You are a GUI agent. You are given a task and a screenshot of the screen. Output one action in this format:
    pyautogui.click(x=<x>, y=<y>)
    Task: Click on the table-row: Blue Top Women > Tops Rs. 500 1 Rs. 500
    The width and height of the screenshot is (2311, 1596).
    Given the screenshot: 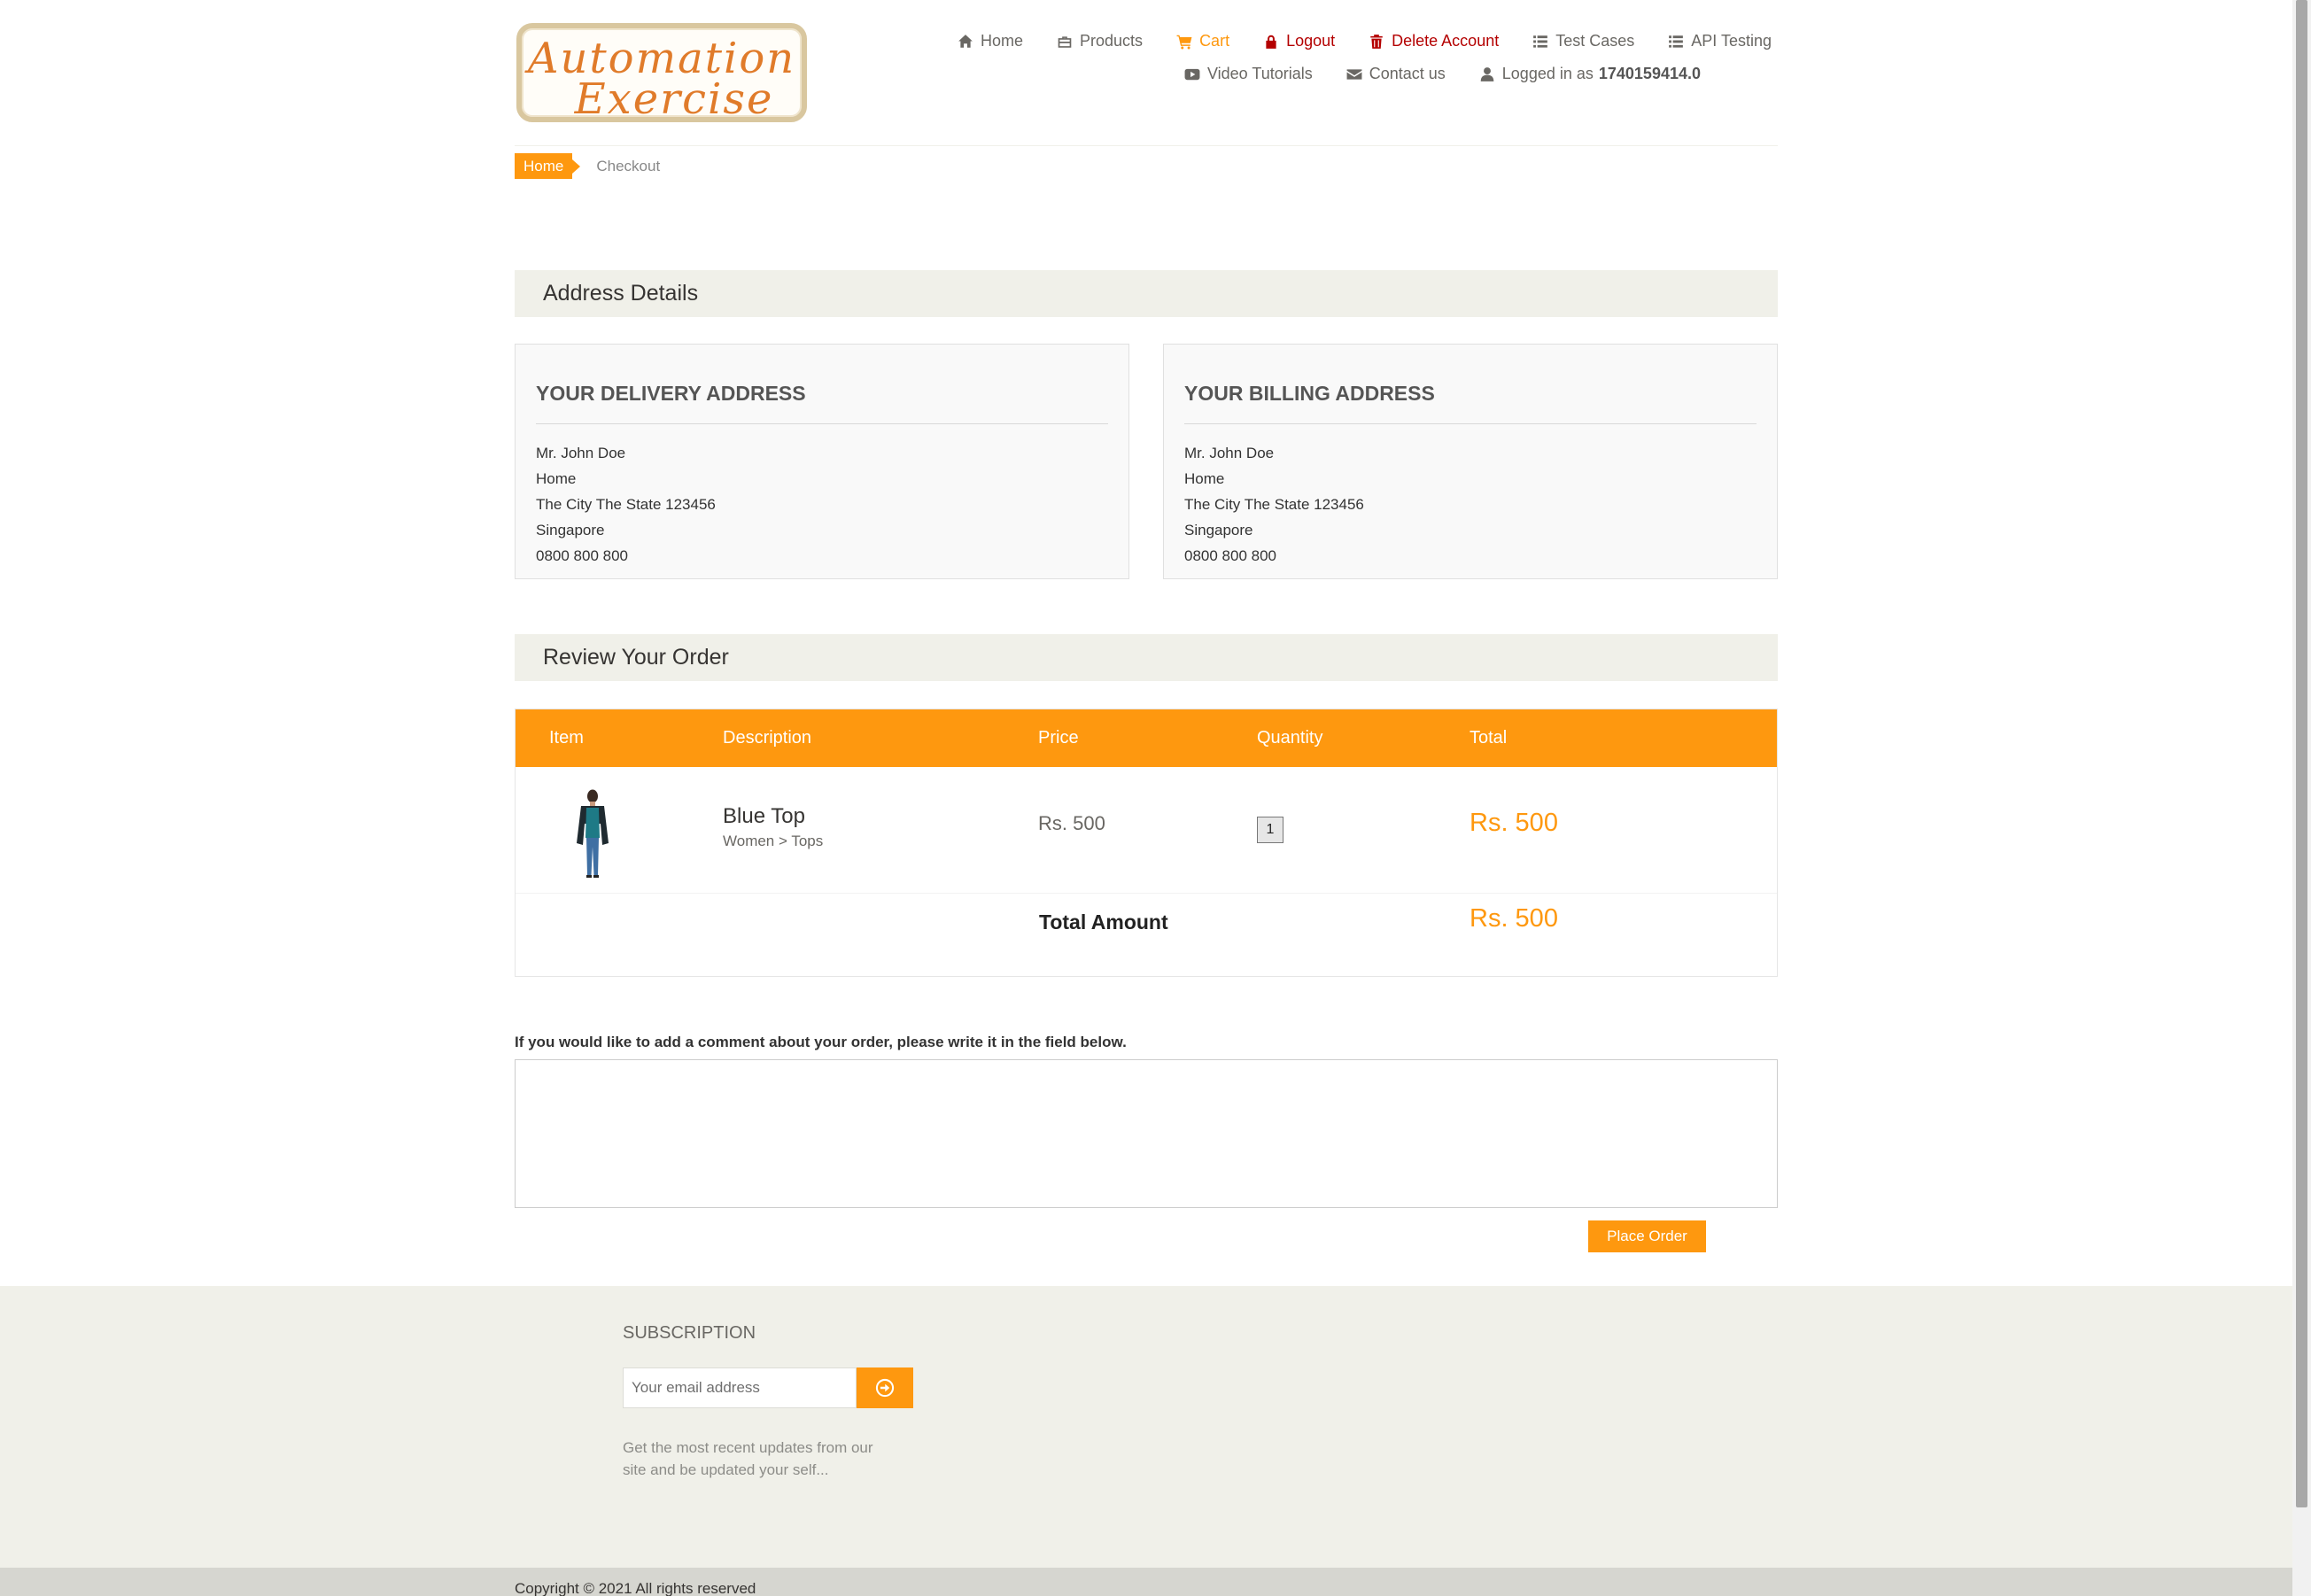 What is the action you would take?
    pyautogui.click(x=1146, y=830)
    